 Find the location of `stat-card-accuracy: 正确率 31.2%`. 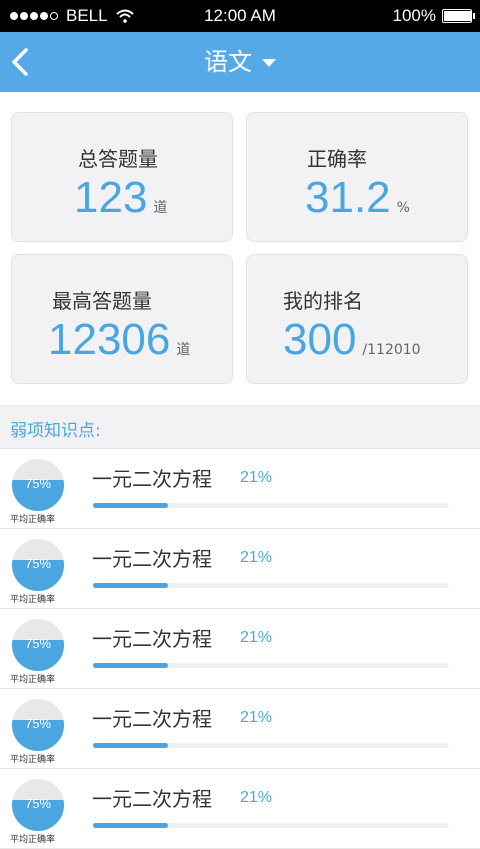

stat-card-accuracy: 正确率 31.2% is located at coordinates (357, 177).